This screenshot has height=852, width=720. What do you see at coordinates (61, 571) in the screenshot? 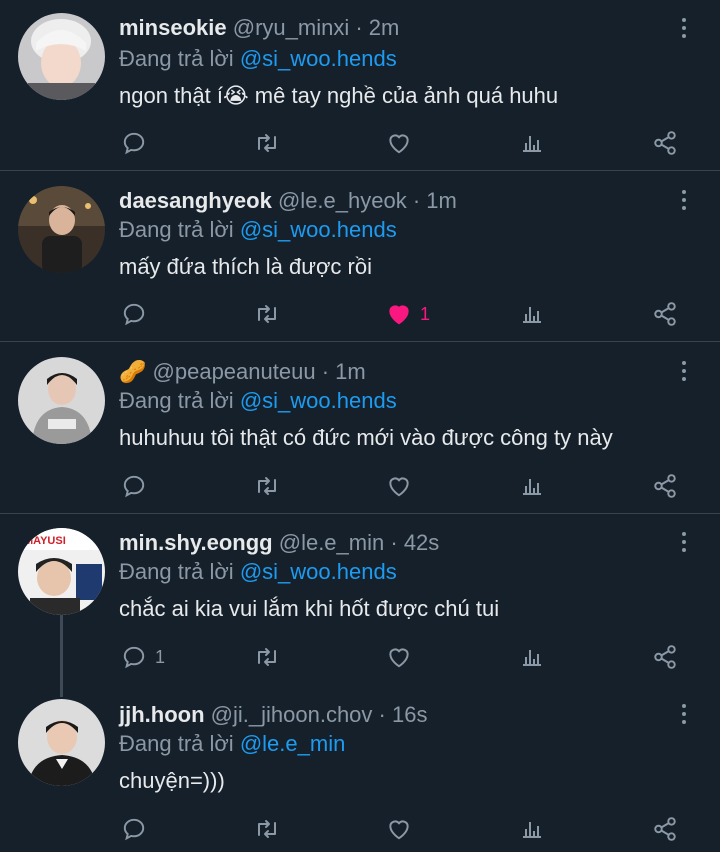
I see `avatar: MAYUSI` at bounding box center [61, 571].